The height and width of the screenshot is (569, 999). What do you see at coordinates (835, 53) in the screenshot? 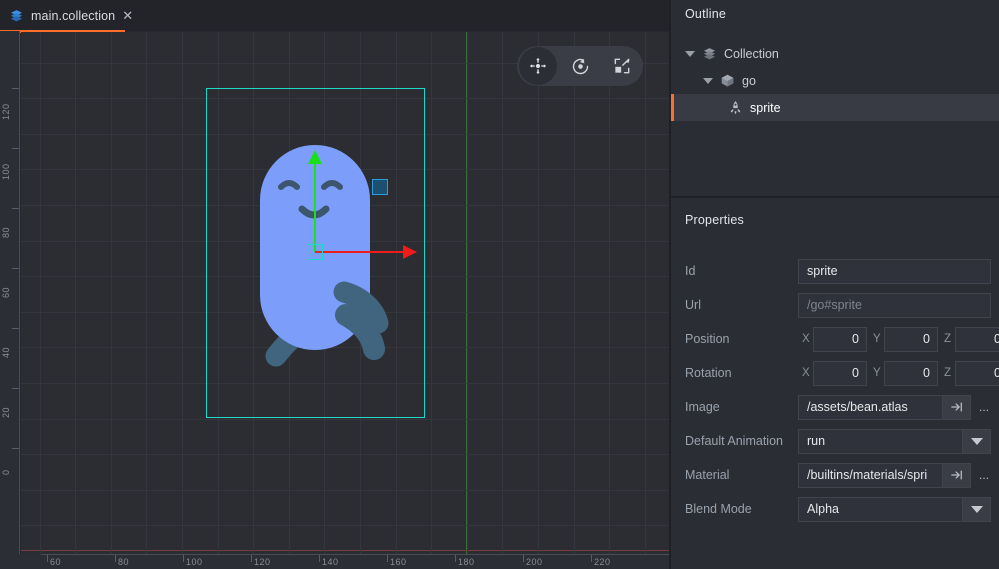
I see `outline-node-collection: Collection` at bounding box center [835, 53].